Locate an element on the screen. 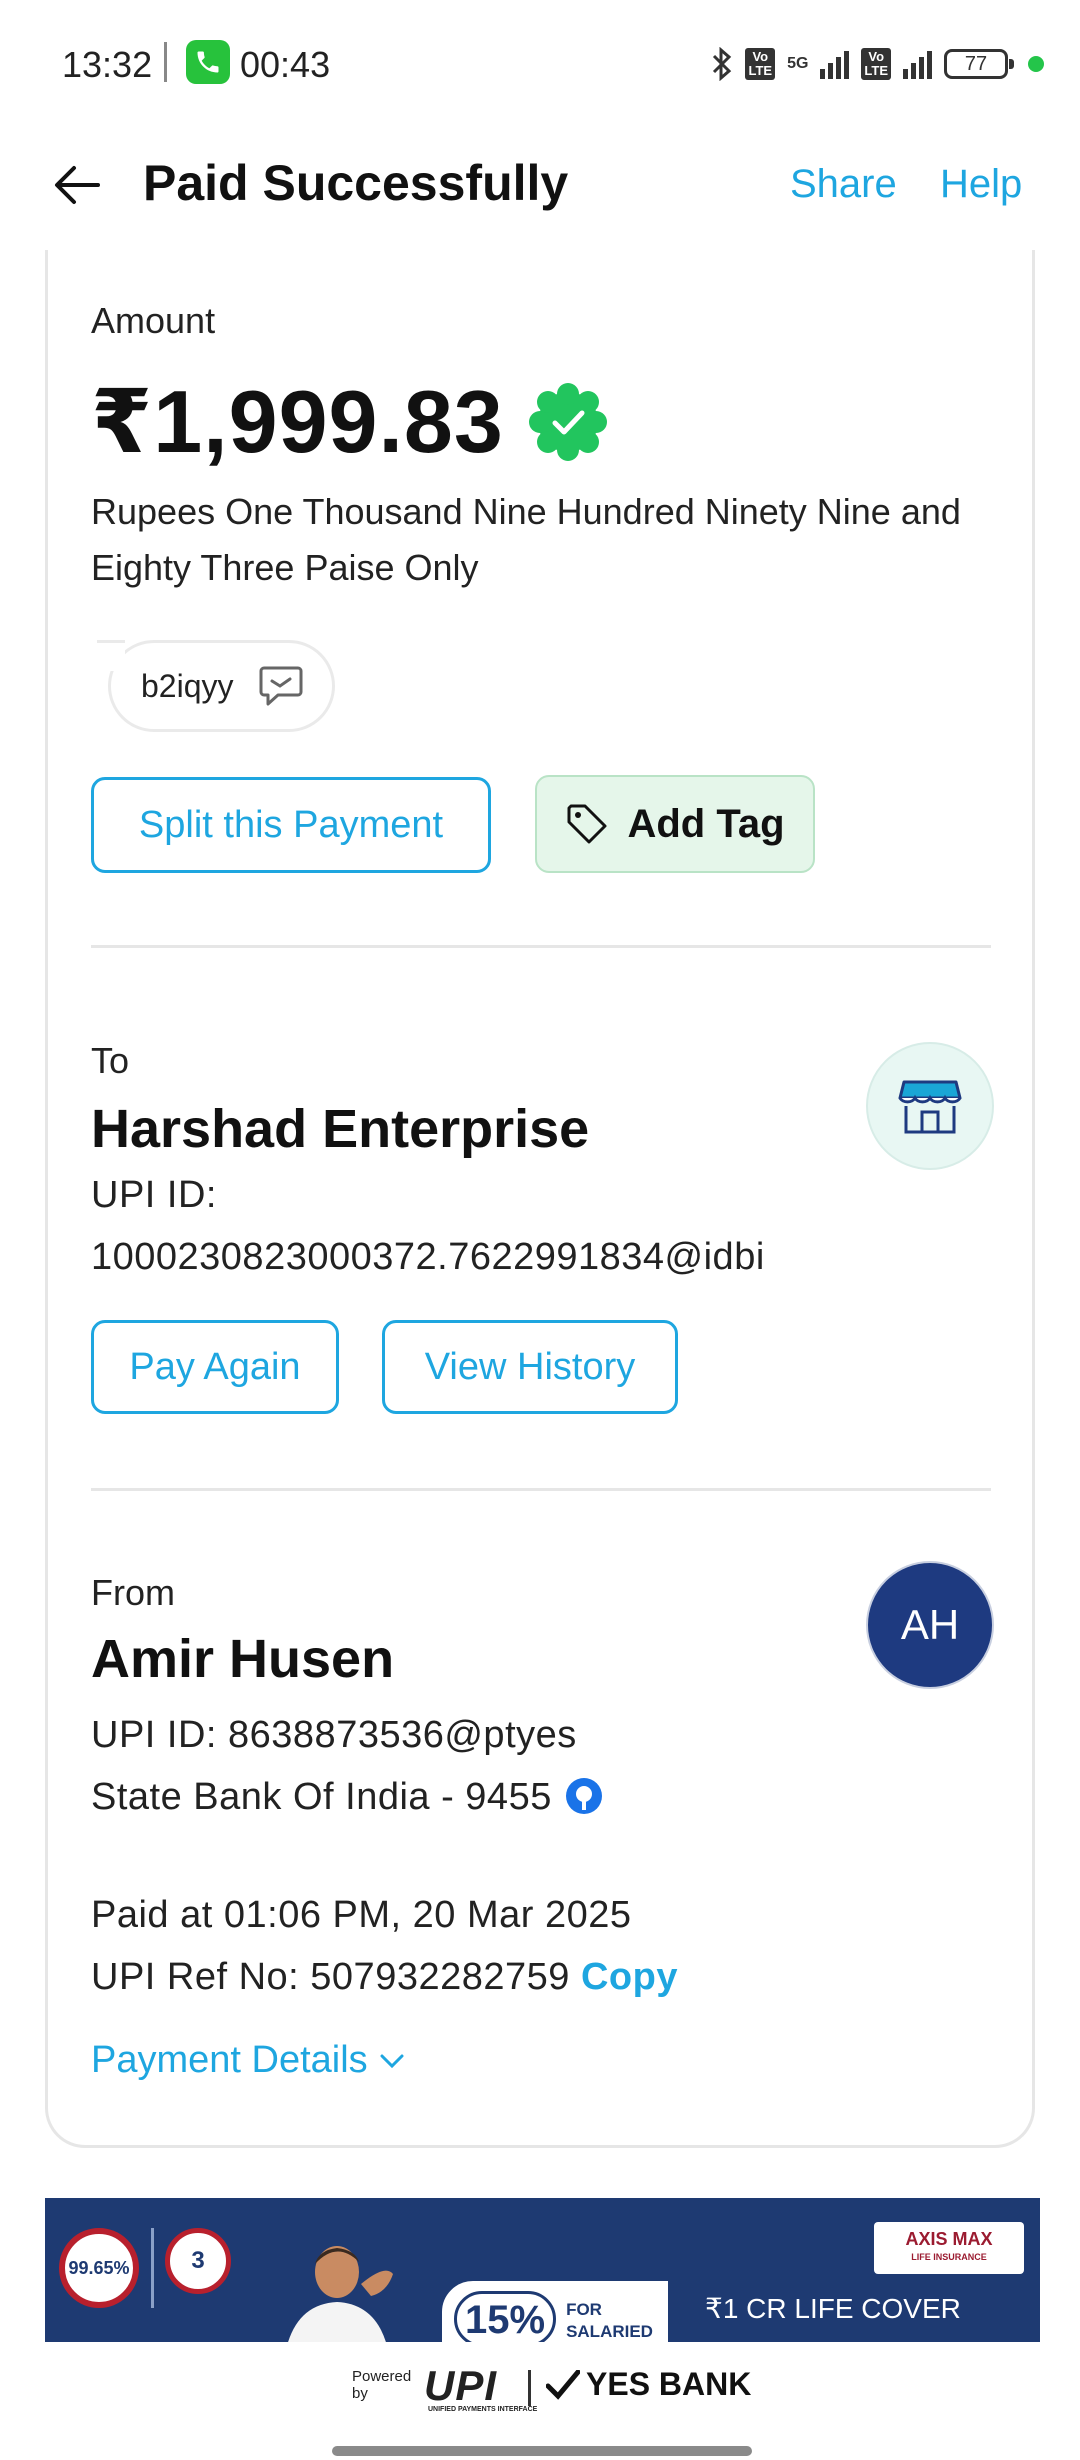 This screenshot has height=2460, width=1080. verified-check-icon is located at coordinates (567, 421).